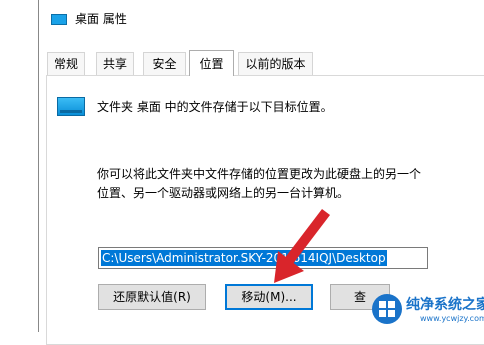  What do you see at coordinates (452, 318) in the screenshot?
I see `watermark-url: www.ycwjzy.com` at bounding box center [452, 318].